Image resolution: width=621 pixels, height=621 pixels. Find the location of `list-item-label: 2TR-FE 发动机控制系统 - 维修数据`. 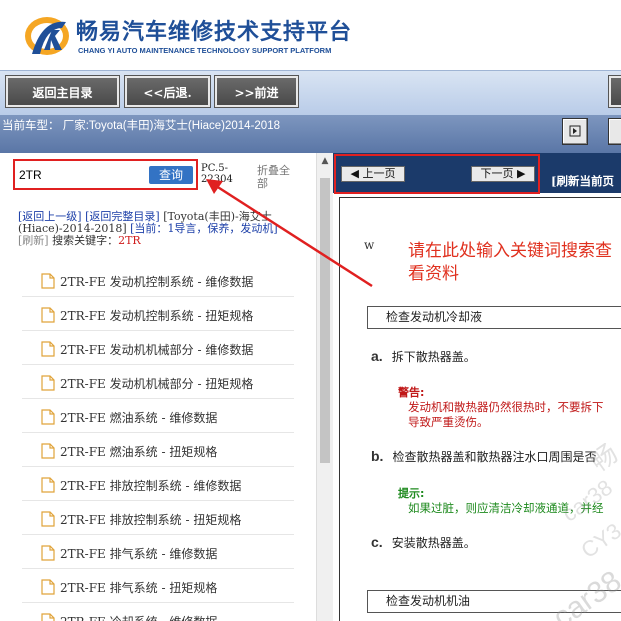

list-item-label: 2TR-FE 发动机控制系统 - 维修数据 is located at coordinates (157, 282).